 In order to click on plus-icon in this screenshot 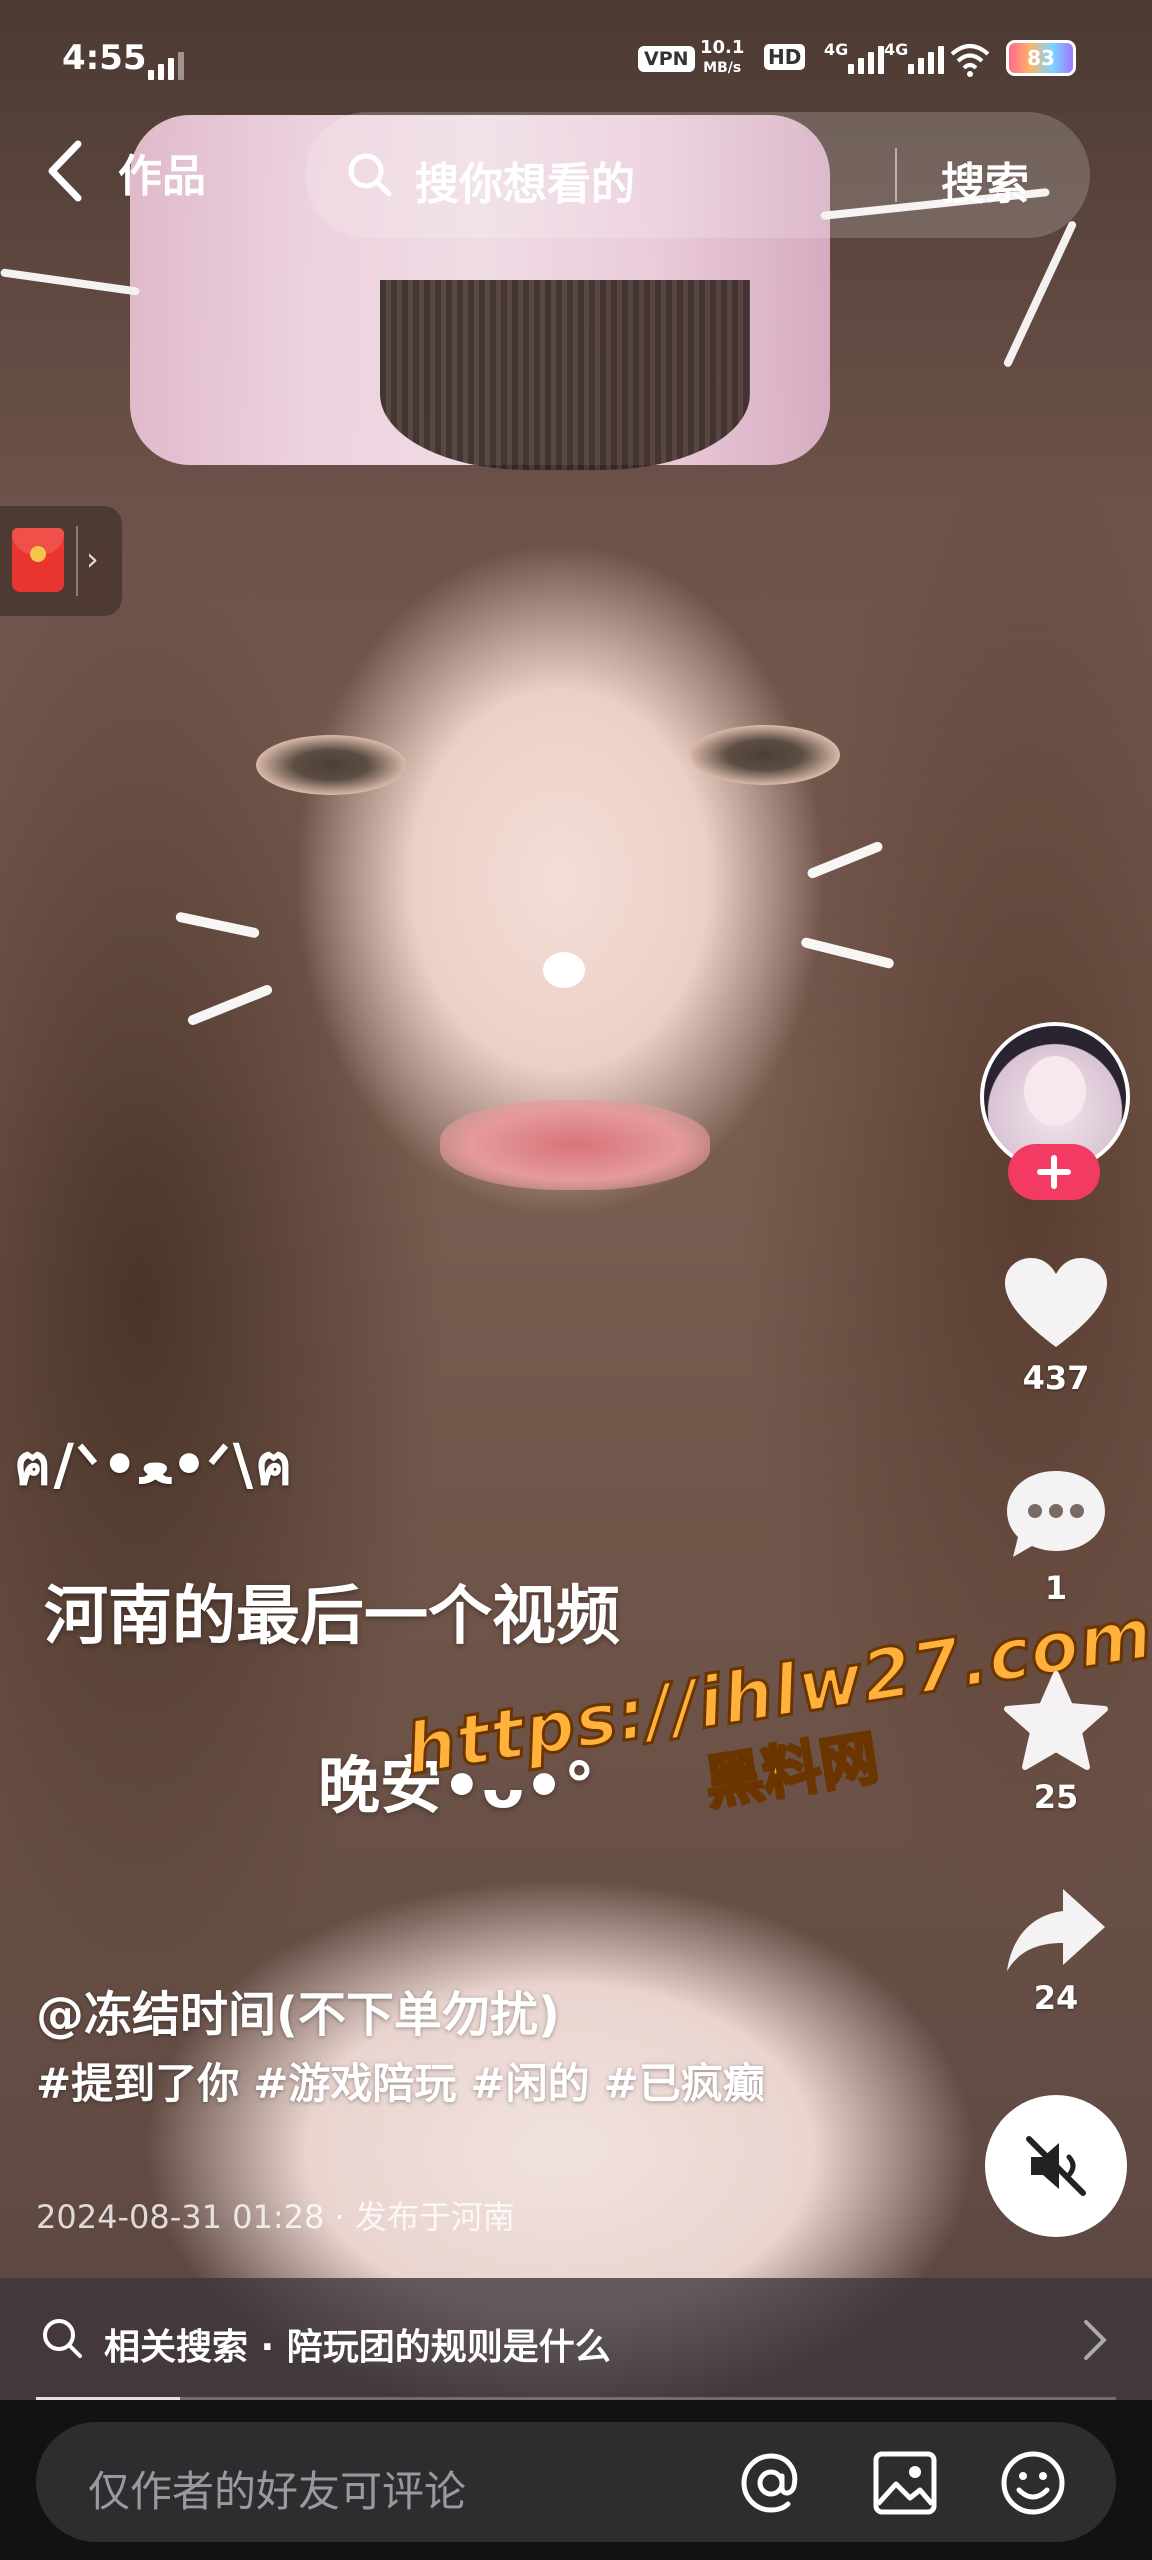, I will do `click(1054, 1172)`.